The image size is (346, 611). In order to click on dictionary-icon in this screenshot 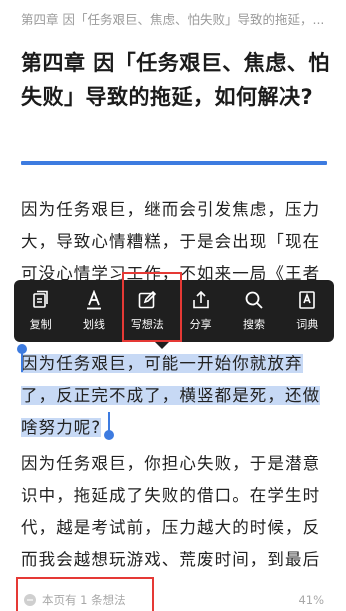, I will do `click(307, 303)`.